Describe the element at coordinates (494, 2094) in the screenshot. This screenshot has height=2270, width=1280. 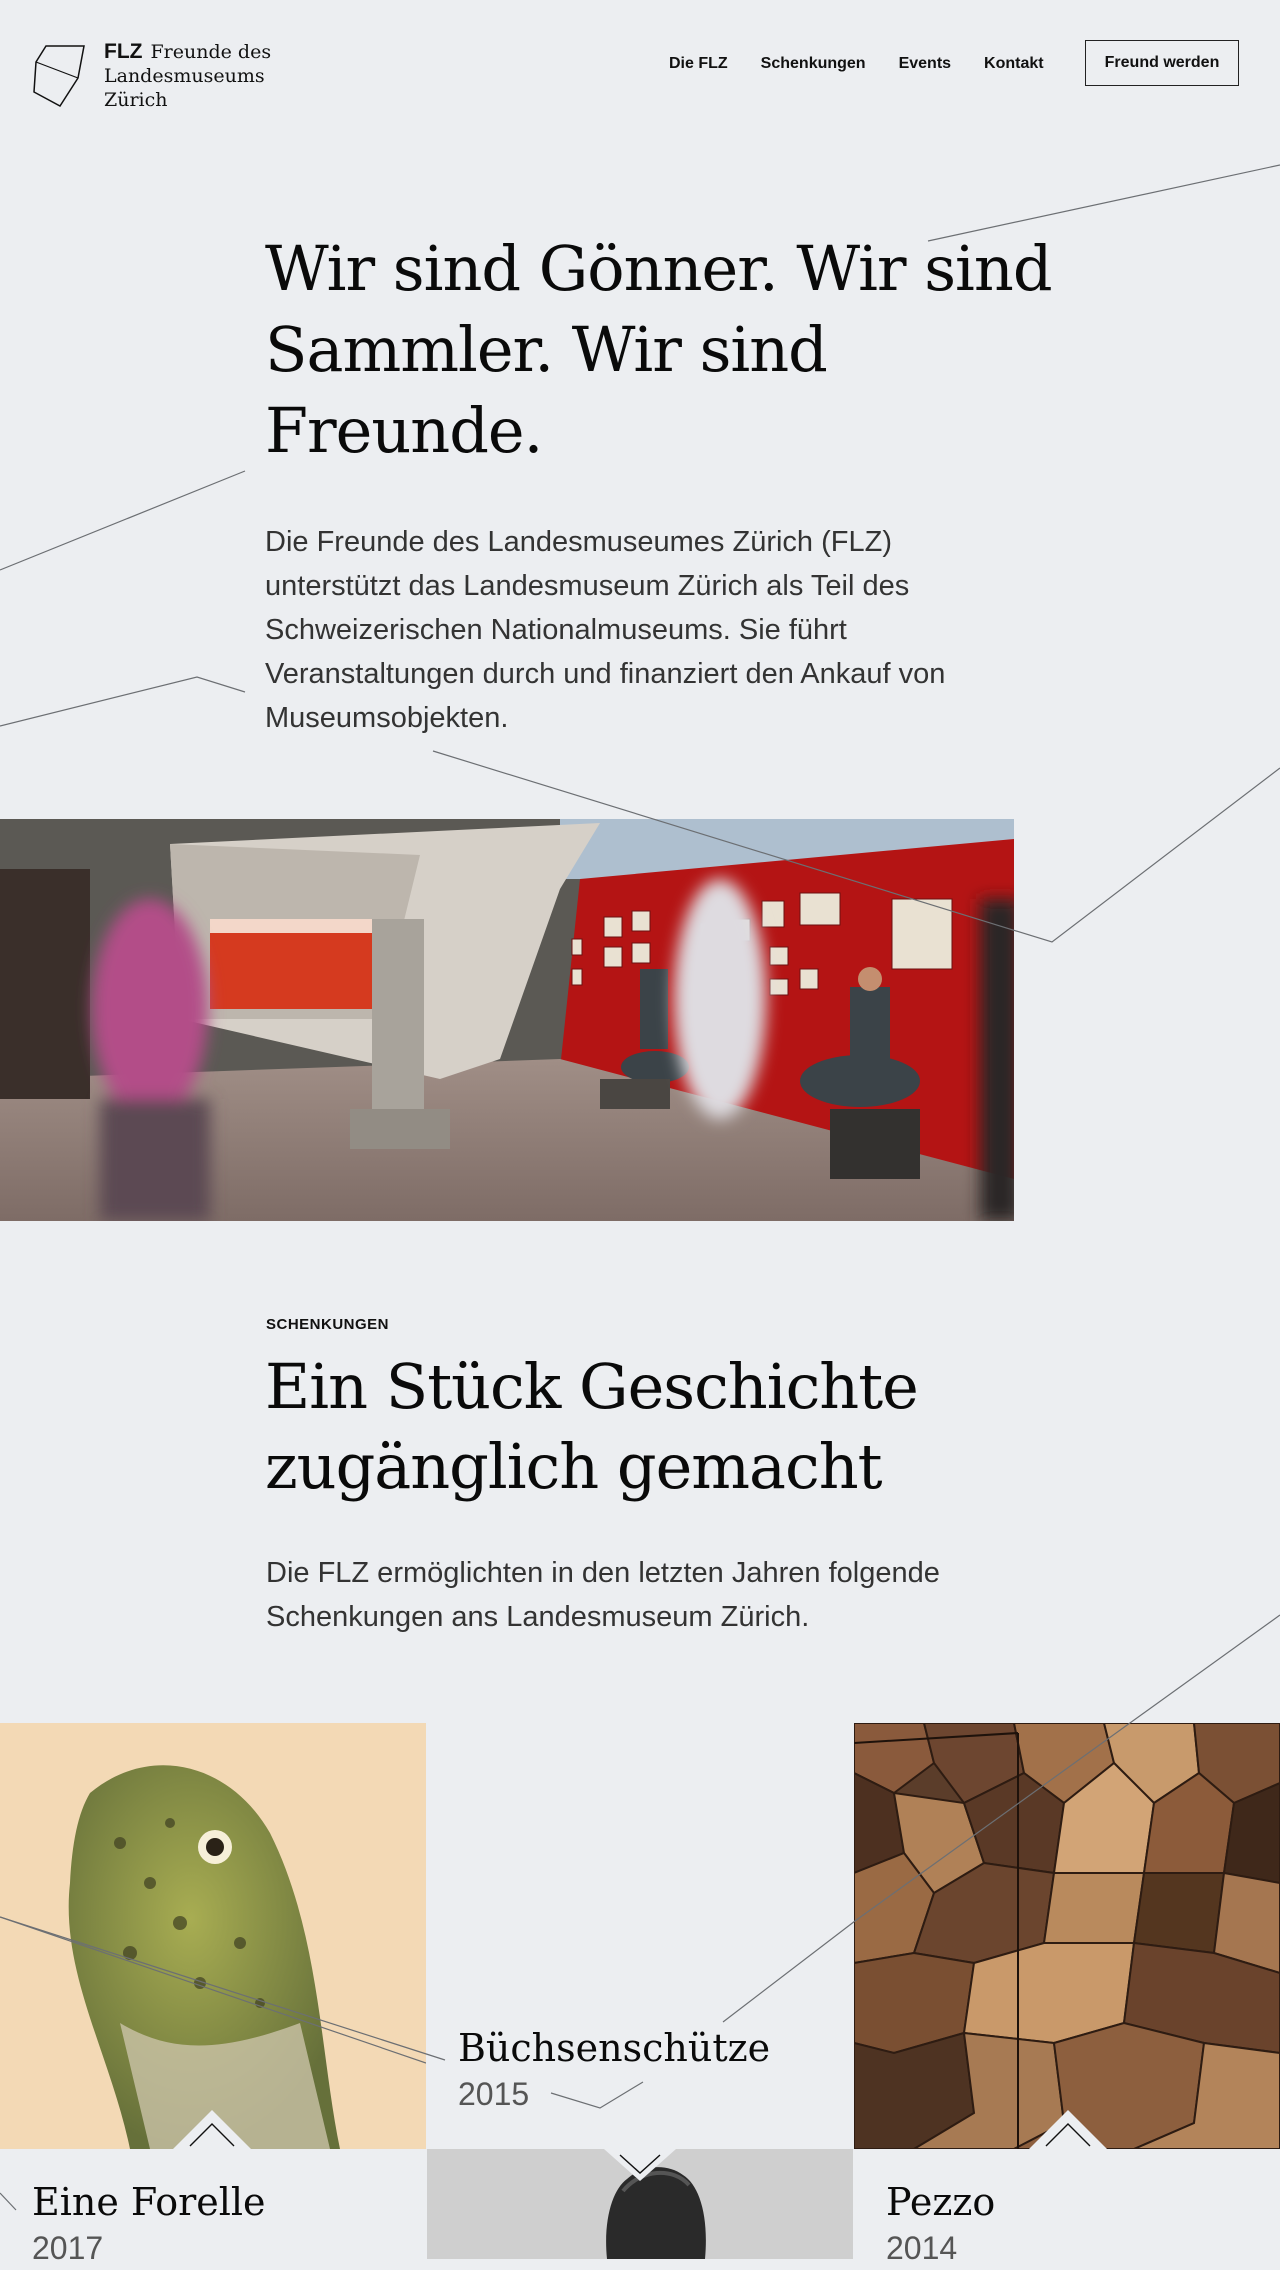
I see `buechsenschuetze-year: 2015` at that location.